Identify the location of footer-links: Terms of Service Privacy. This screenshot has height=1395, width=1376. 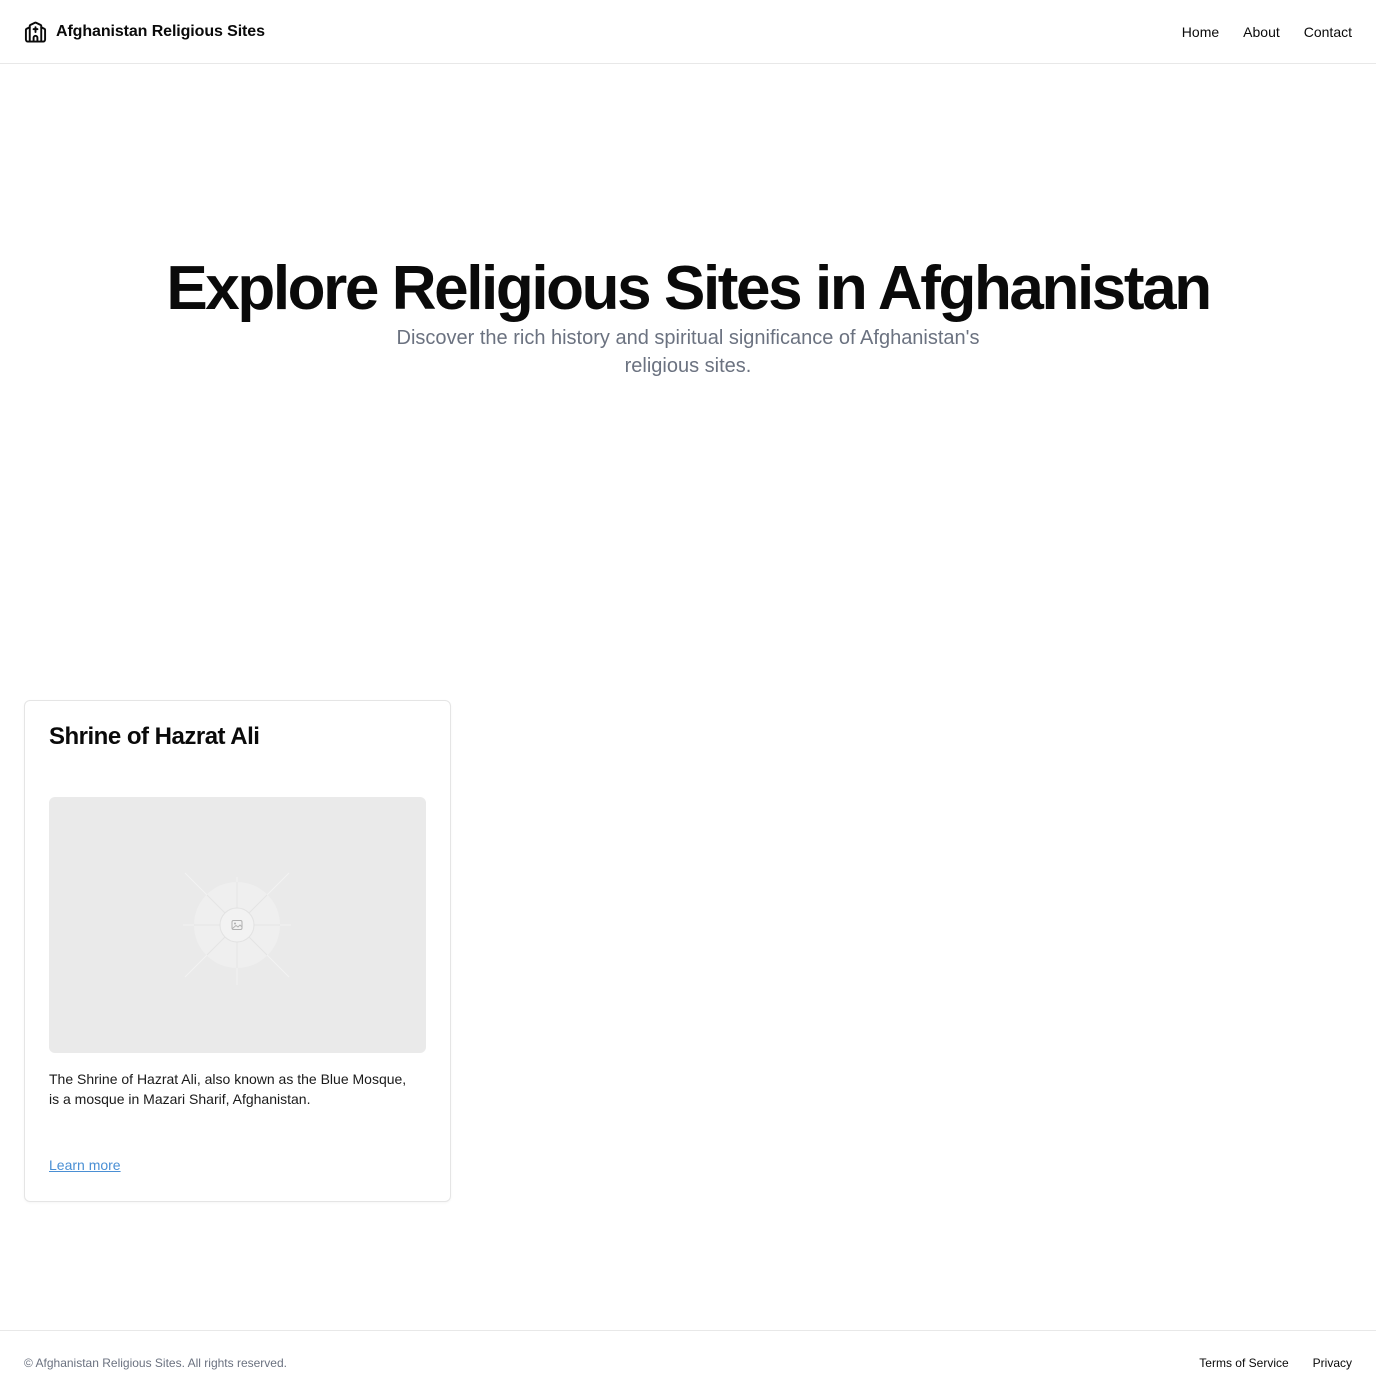
(1275, 1363).